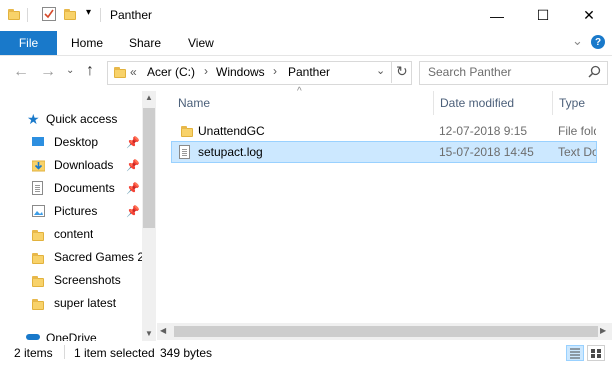 This screenshot has width=612, height=365. I want to click on selection-count: 1 item selected, so click(114, 353).